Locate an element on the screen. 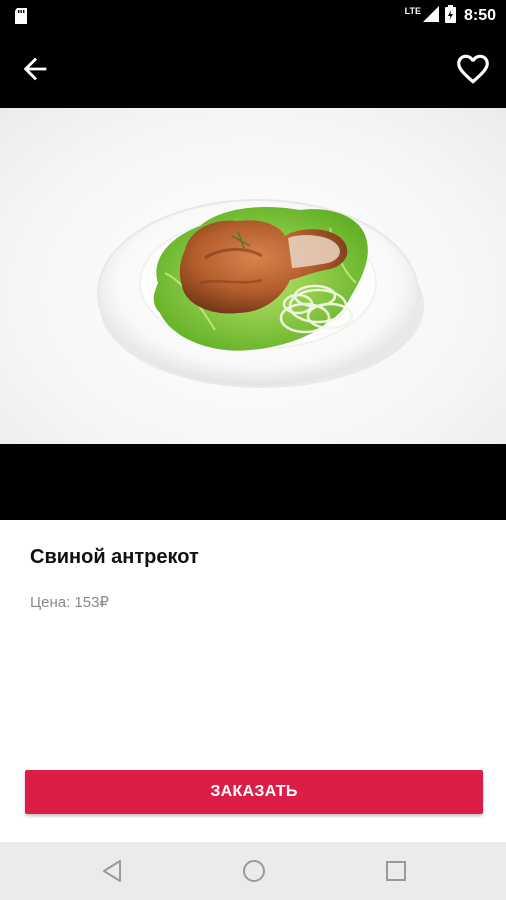  favorite-button is located at coordinates (473, 69).